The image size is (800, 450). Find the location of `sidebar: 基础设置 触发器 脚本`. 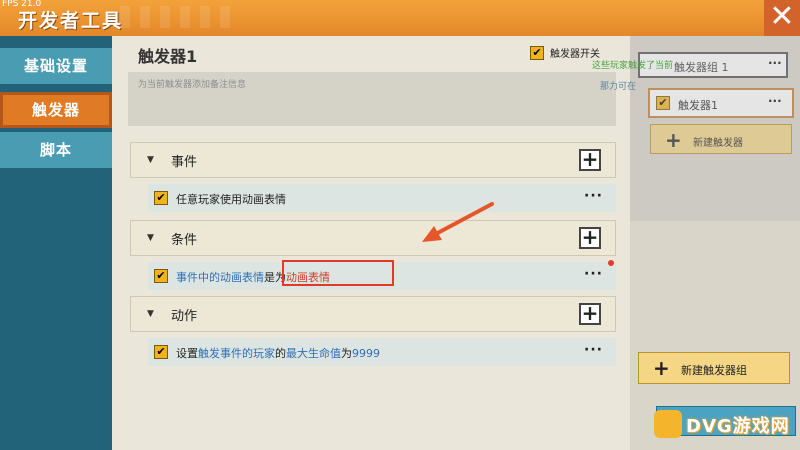

sidebar: 基础设置 触发器 脚本 is located at coordinates (56, 243).